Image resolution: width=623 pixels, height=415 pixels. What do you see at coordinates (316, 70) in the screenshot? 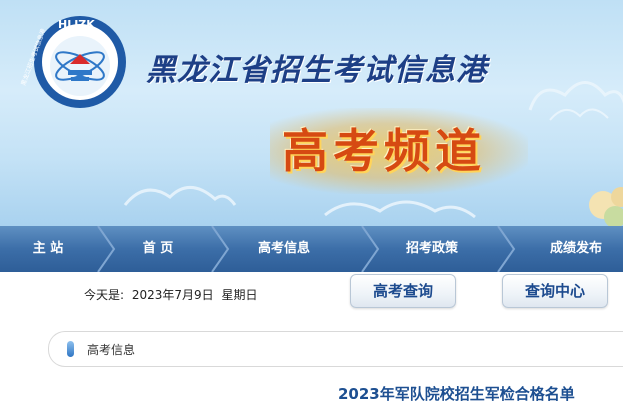
I see `site-title: 黑龙江省招生考试信息港` at bounding box center [316, 70].